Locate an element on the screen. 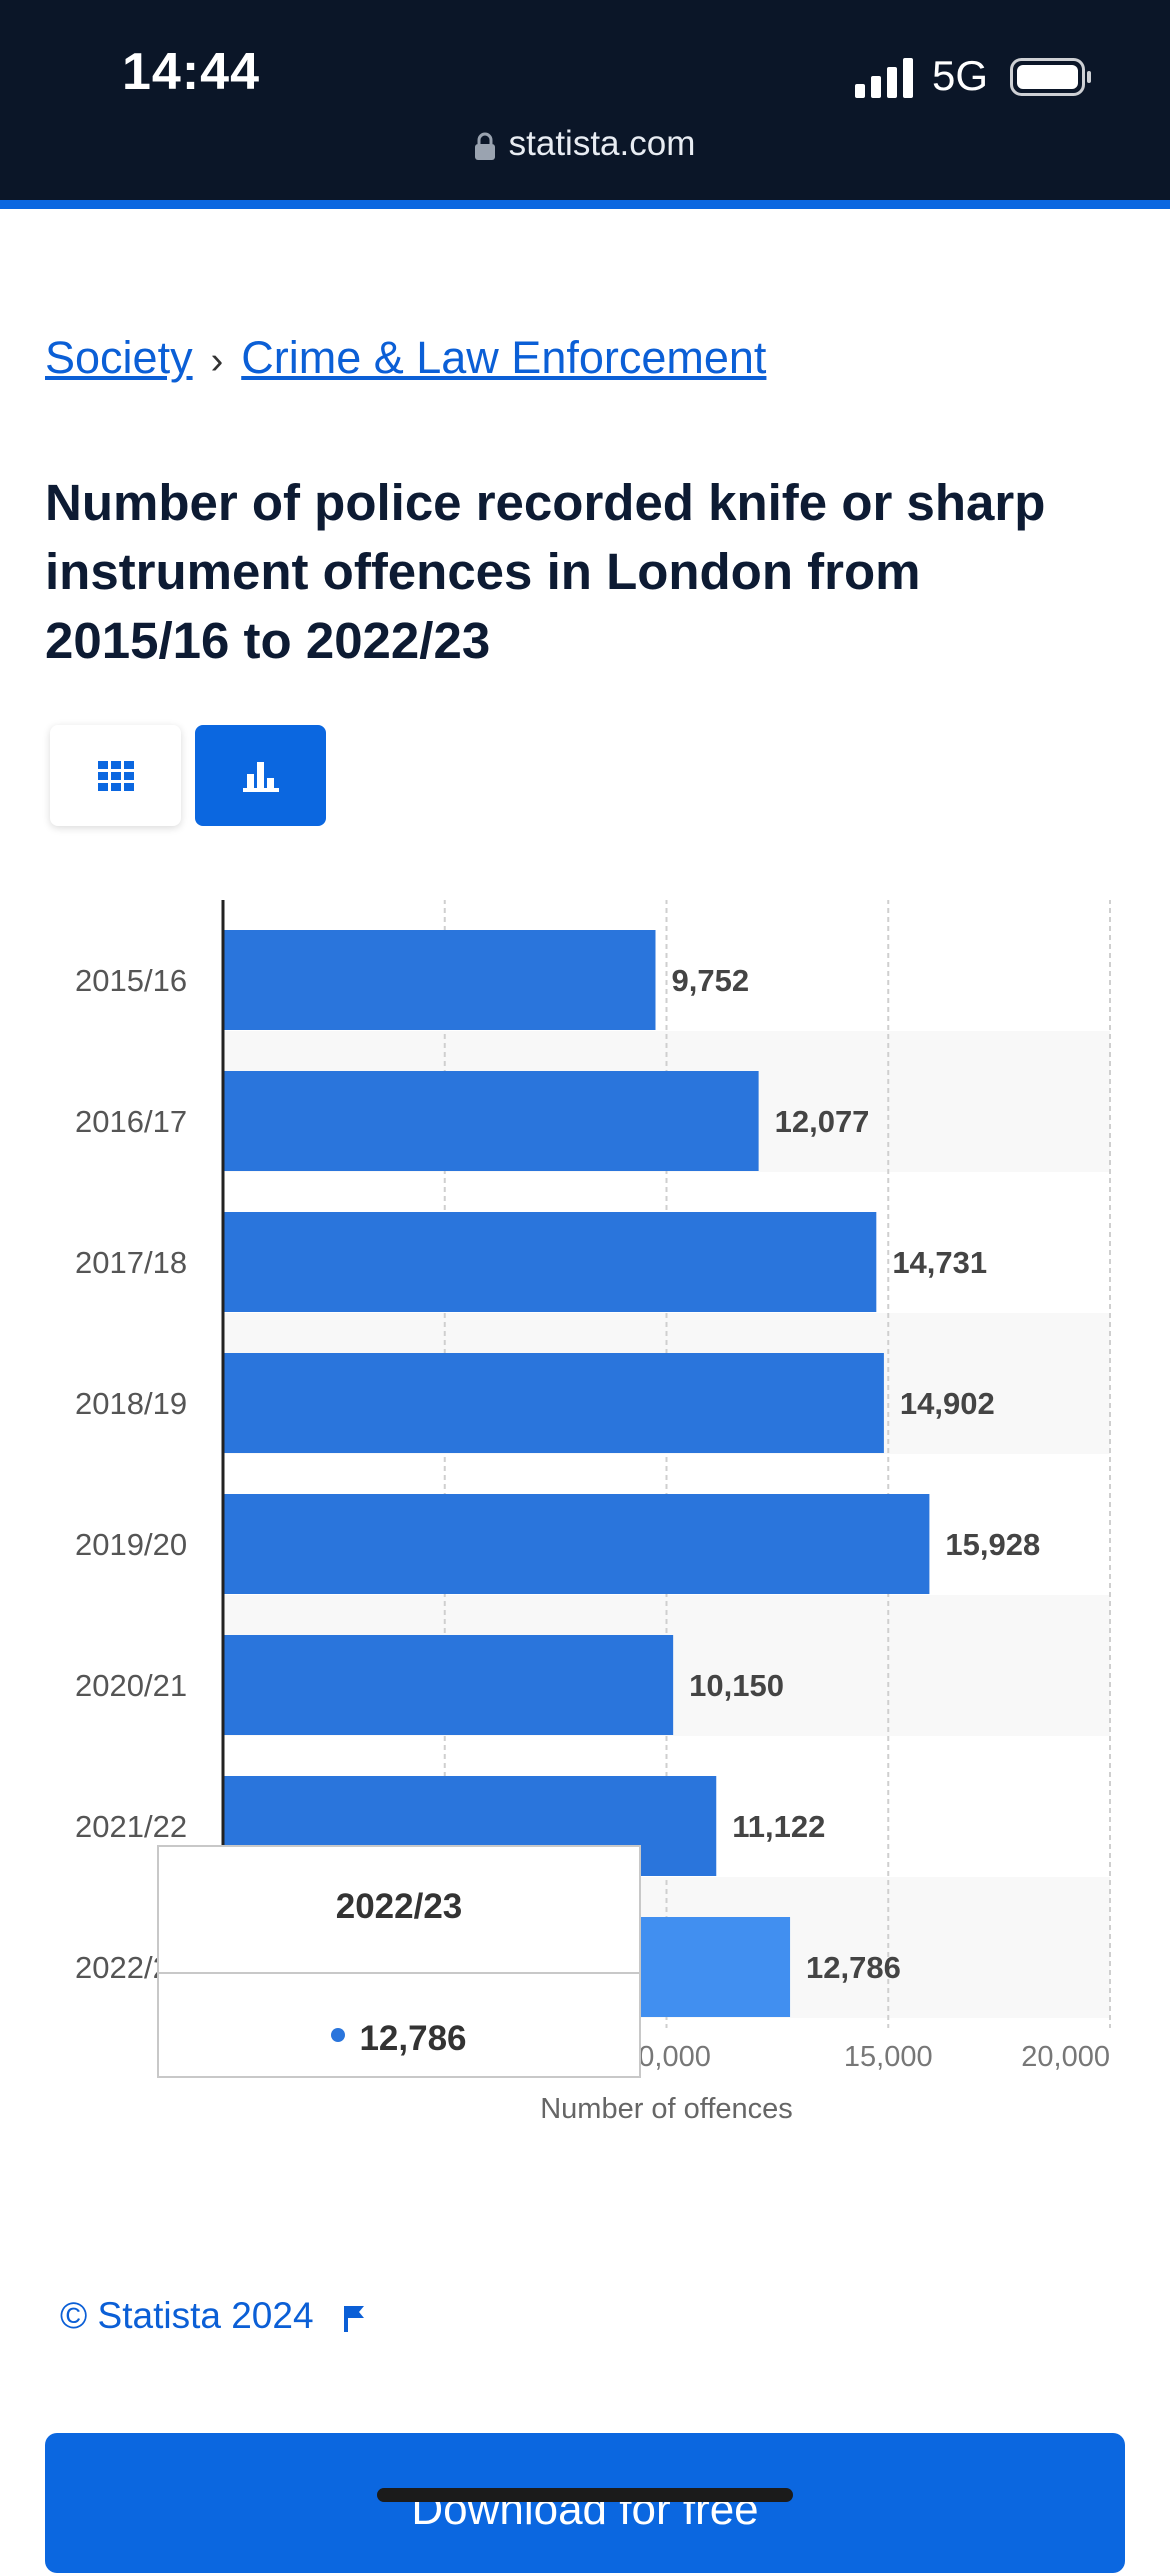  copyright-text: © Statista 2024 is located at coordinates (187, 2315).